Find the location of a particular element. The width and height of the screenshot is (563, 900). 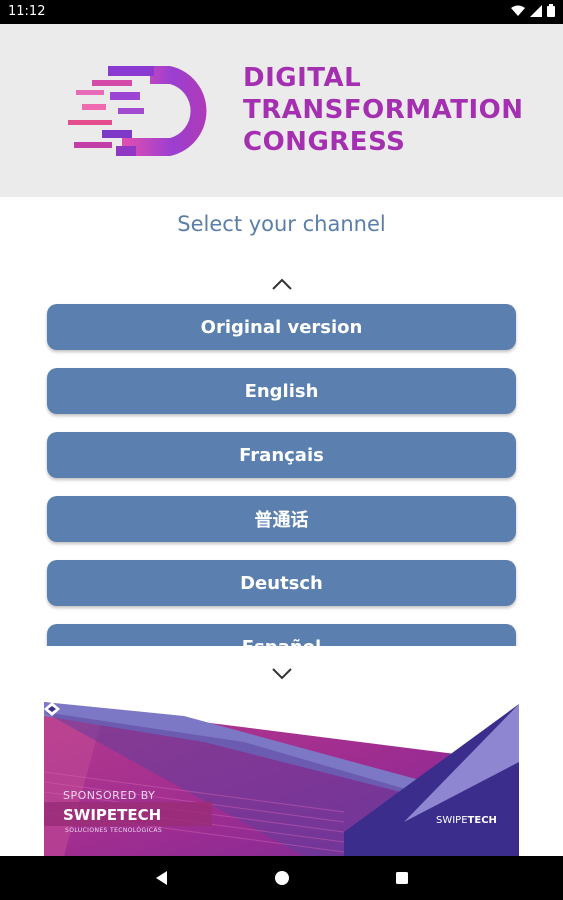

recents-icon is located at coordinates (402, 878).